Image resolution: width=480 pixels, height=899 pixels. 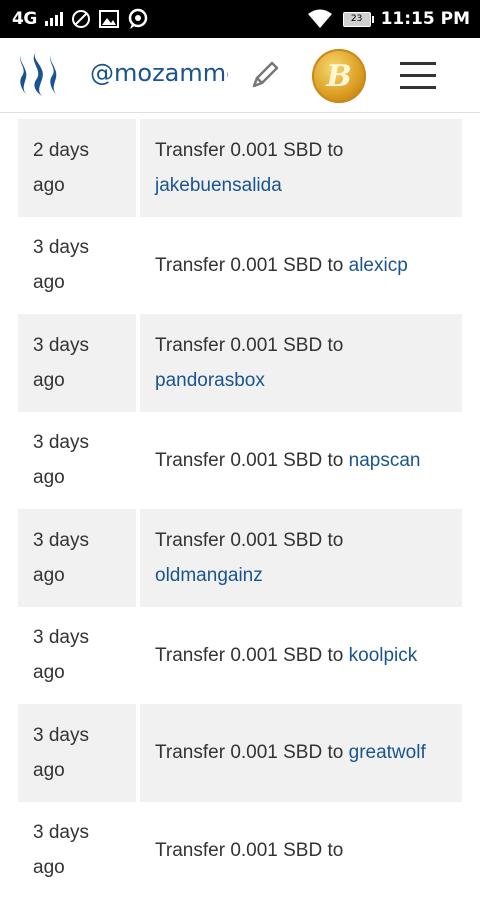 I want to click on app-header: @mozammel B, so click(x=240, y=75).